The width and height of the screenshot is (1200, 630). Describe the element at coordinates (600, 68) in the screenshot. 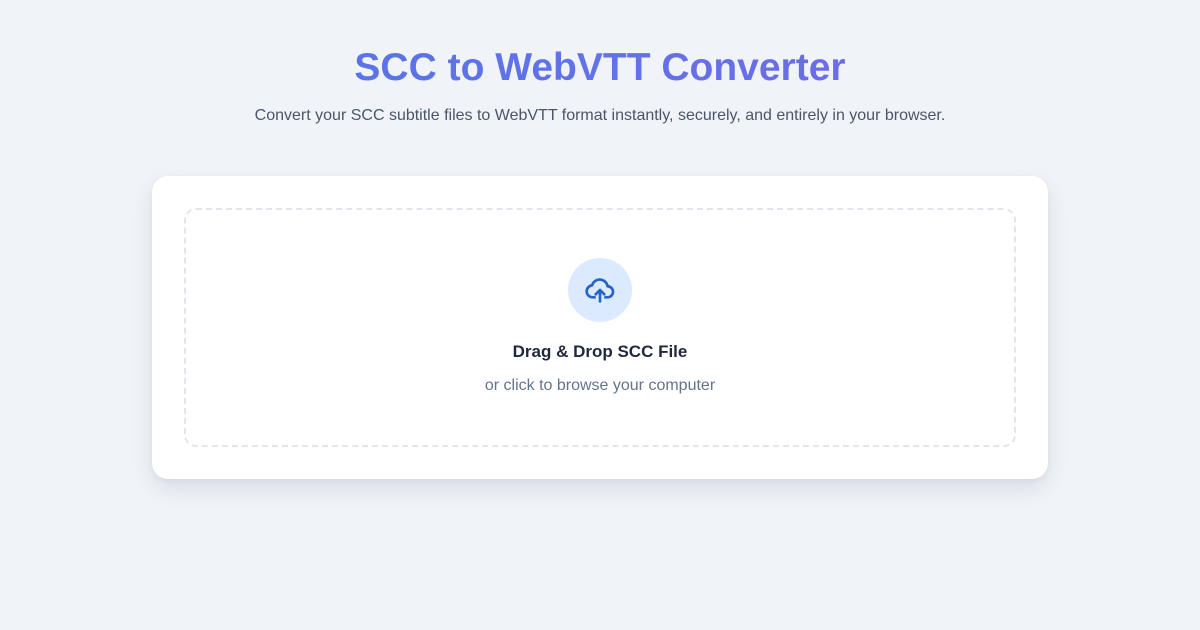

I see `page-title: SCC to WebVTT Converter` at that location.